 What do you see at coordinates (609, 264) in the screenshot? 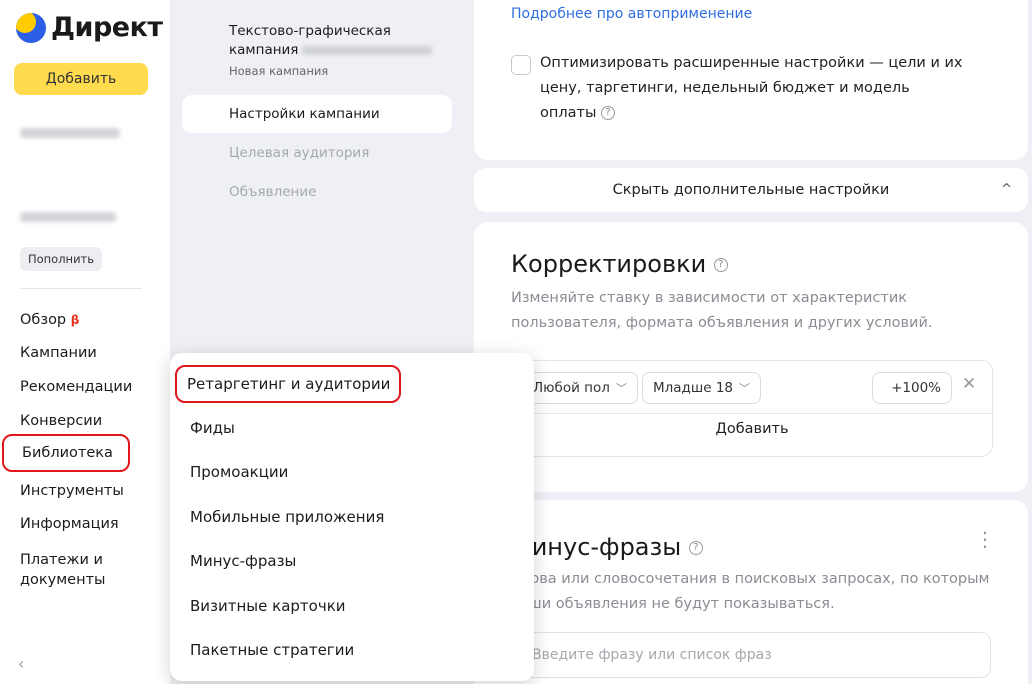
I see `adjustments-title-text: Корректировки` at bounding box center [609, 264].